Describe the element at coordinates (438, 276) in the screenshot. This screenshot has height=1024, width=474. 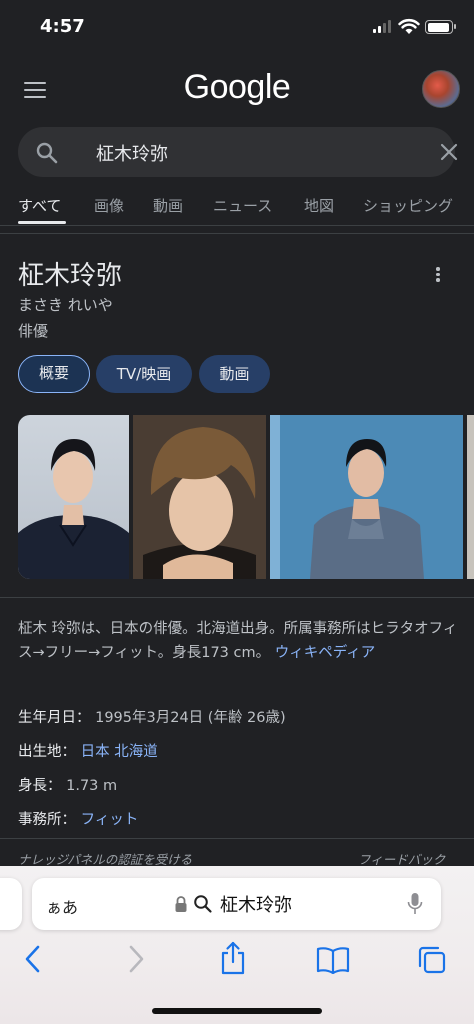
I see `more-options-icon` at that location.